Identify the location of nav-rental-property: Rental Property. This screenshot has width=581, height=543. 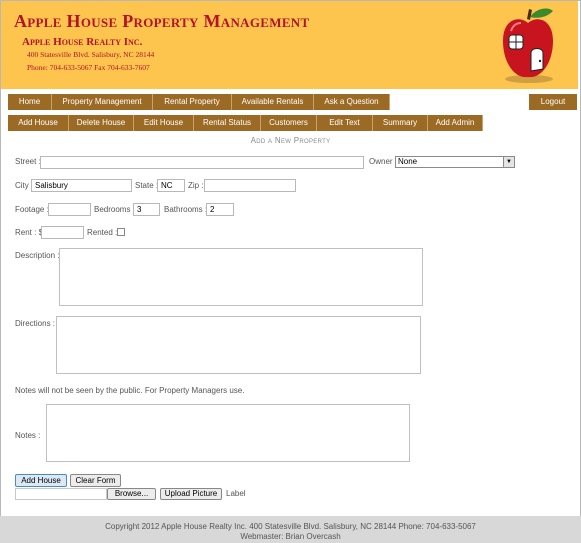
(192, 102).